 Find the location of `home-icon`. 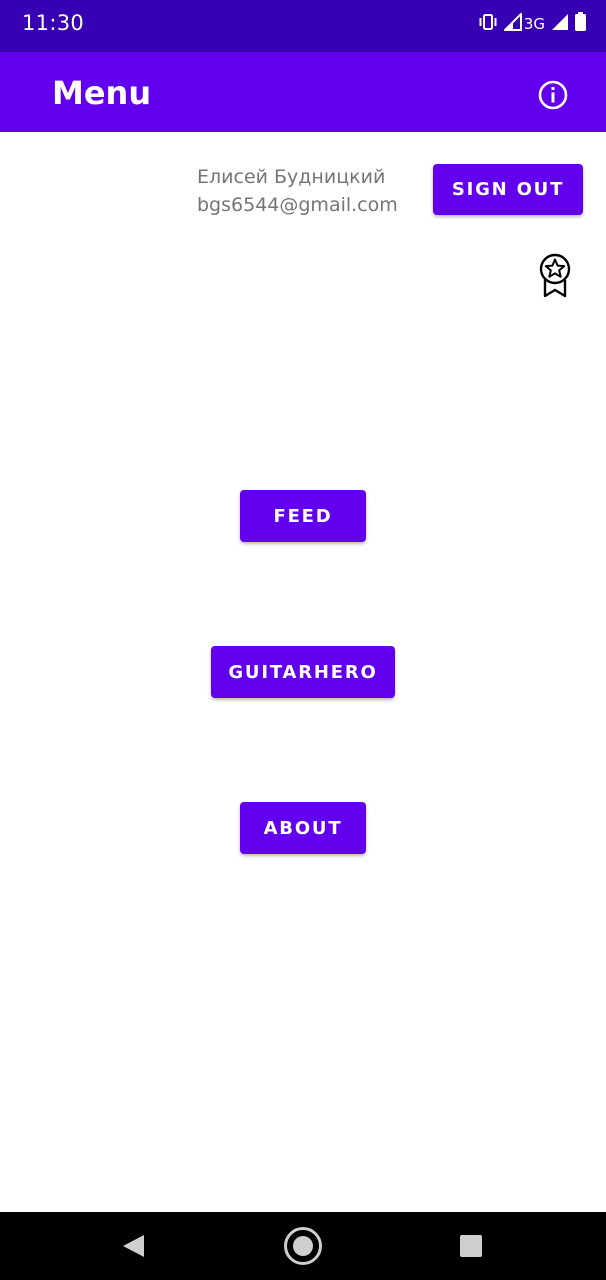

home-icon is located at coordinates (303, 1248).